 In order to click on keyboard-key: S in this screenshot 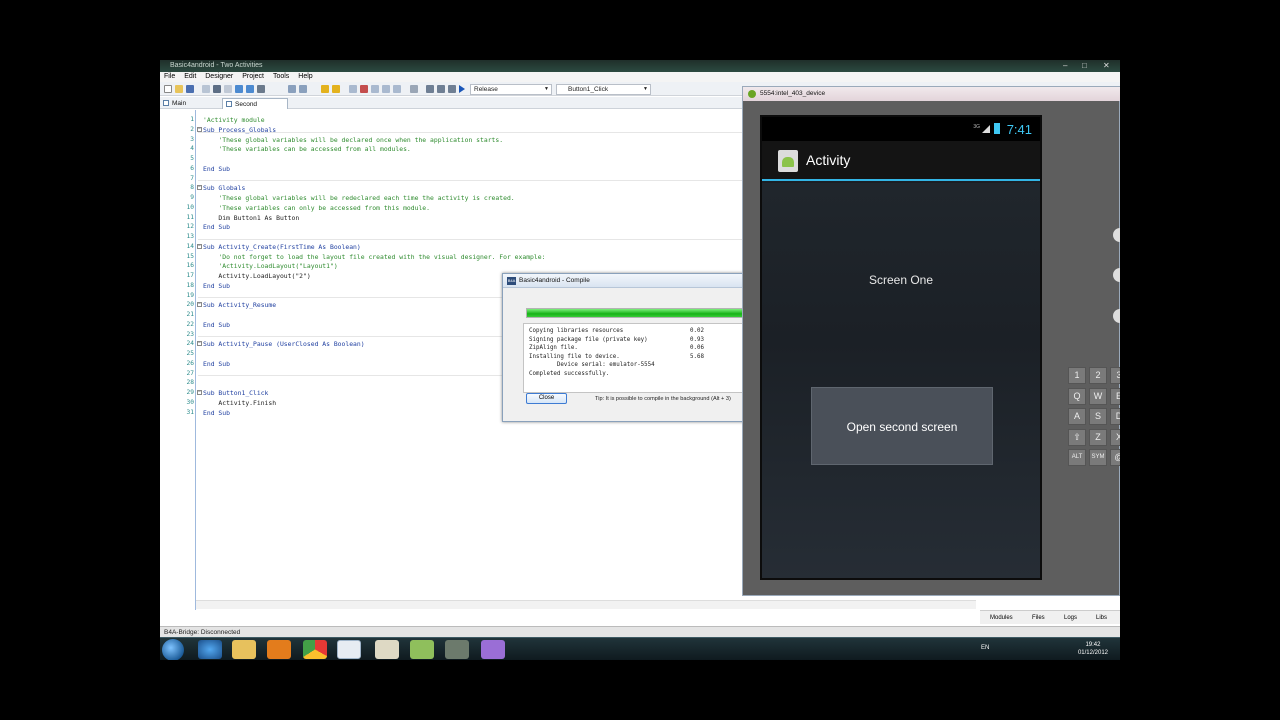, I will do `click(1098, 416)`.